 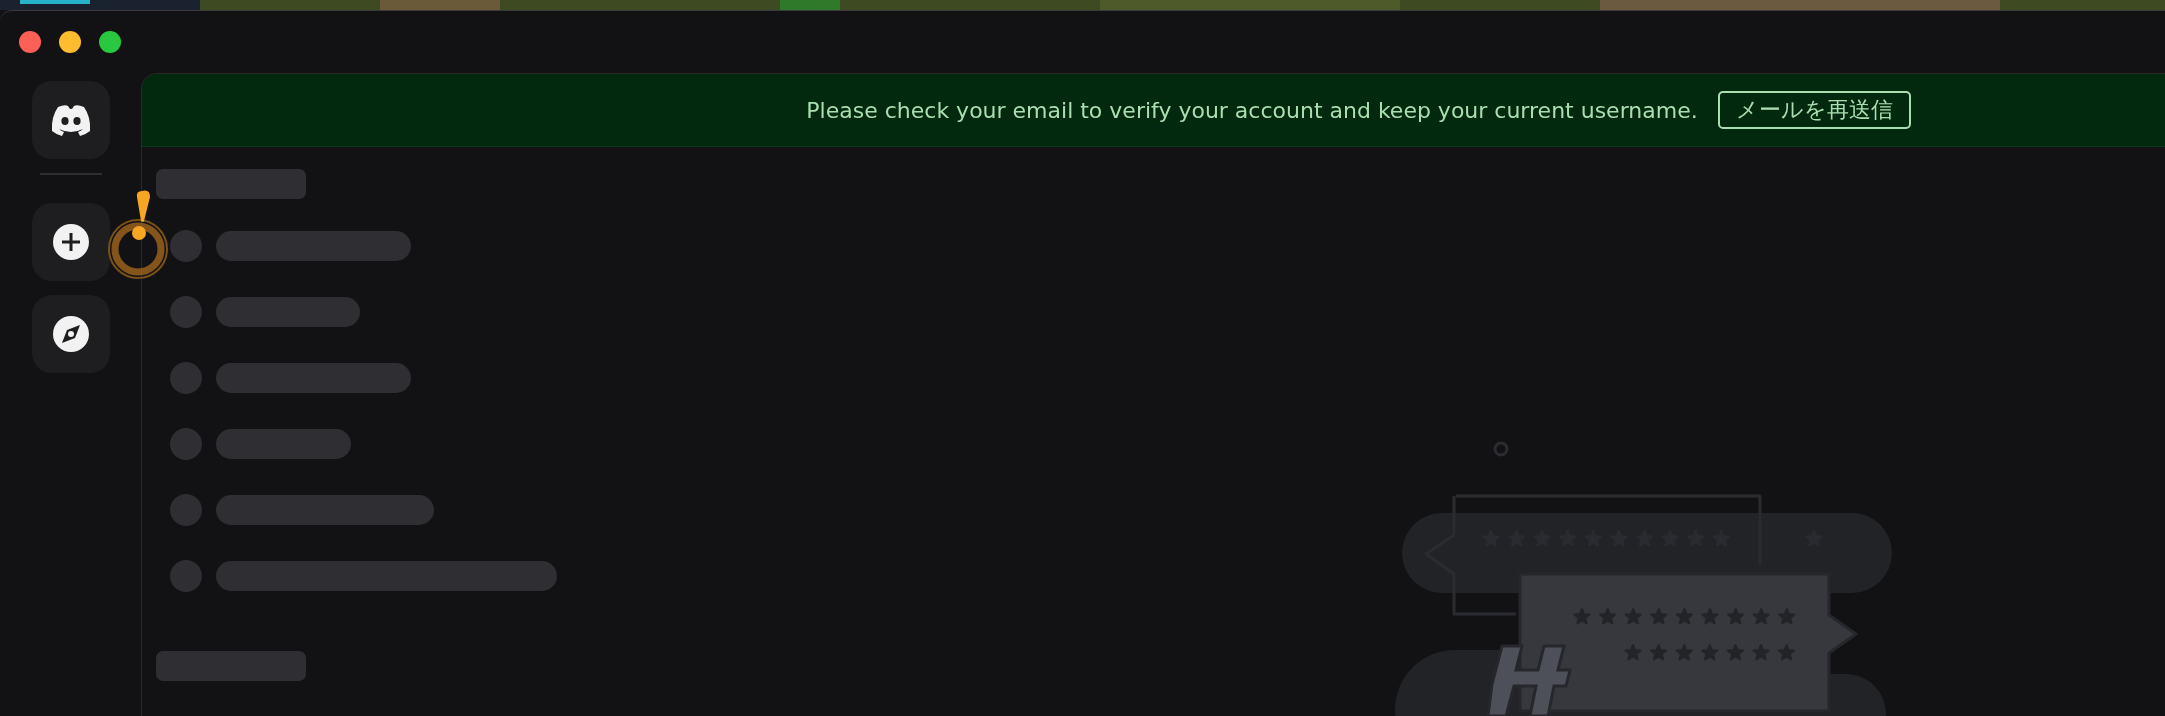 What do you see at coordinates (1814, 110) in the screenshot?
I see `resend-email-button: メールを再送信` at bounding box center [1814, 110].